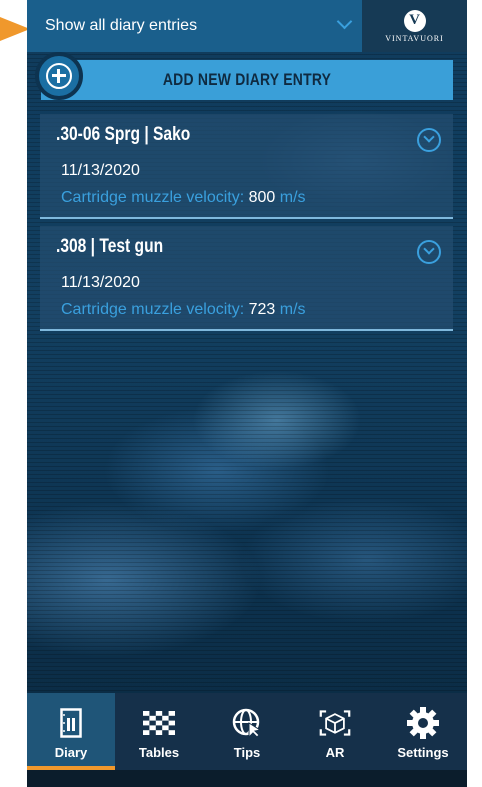 The image size is (482, 787). Describe the element at coordinates (159, 752) in the screenshot. I see `nav-label: Tables` at that location.